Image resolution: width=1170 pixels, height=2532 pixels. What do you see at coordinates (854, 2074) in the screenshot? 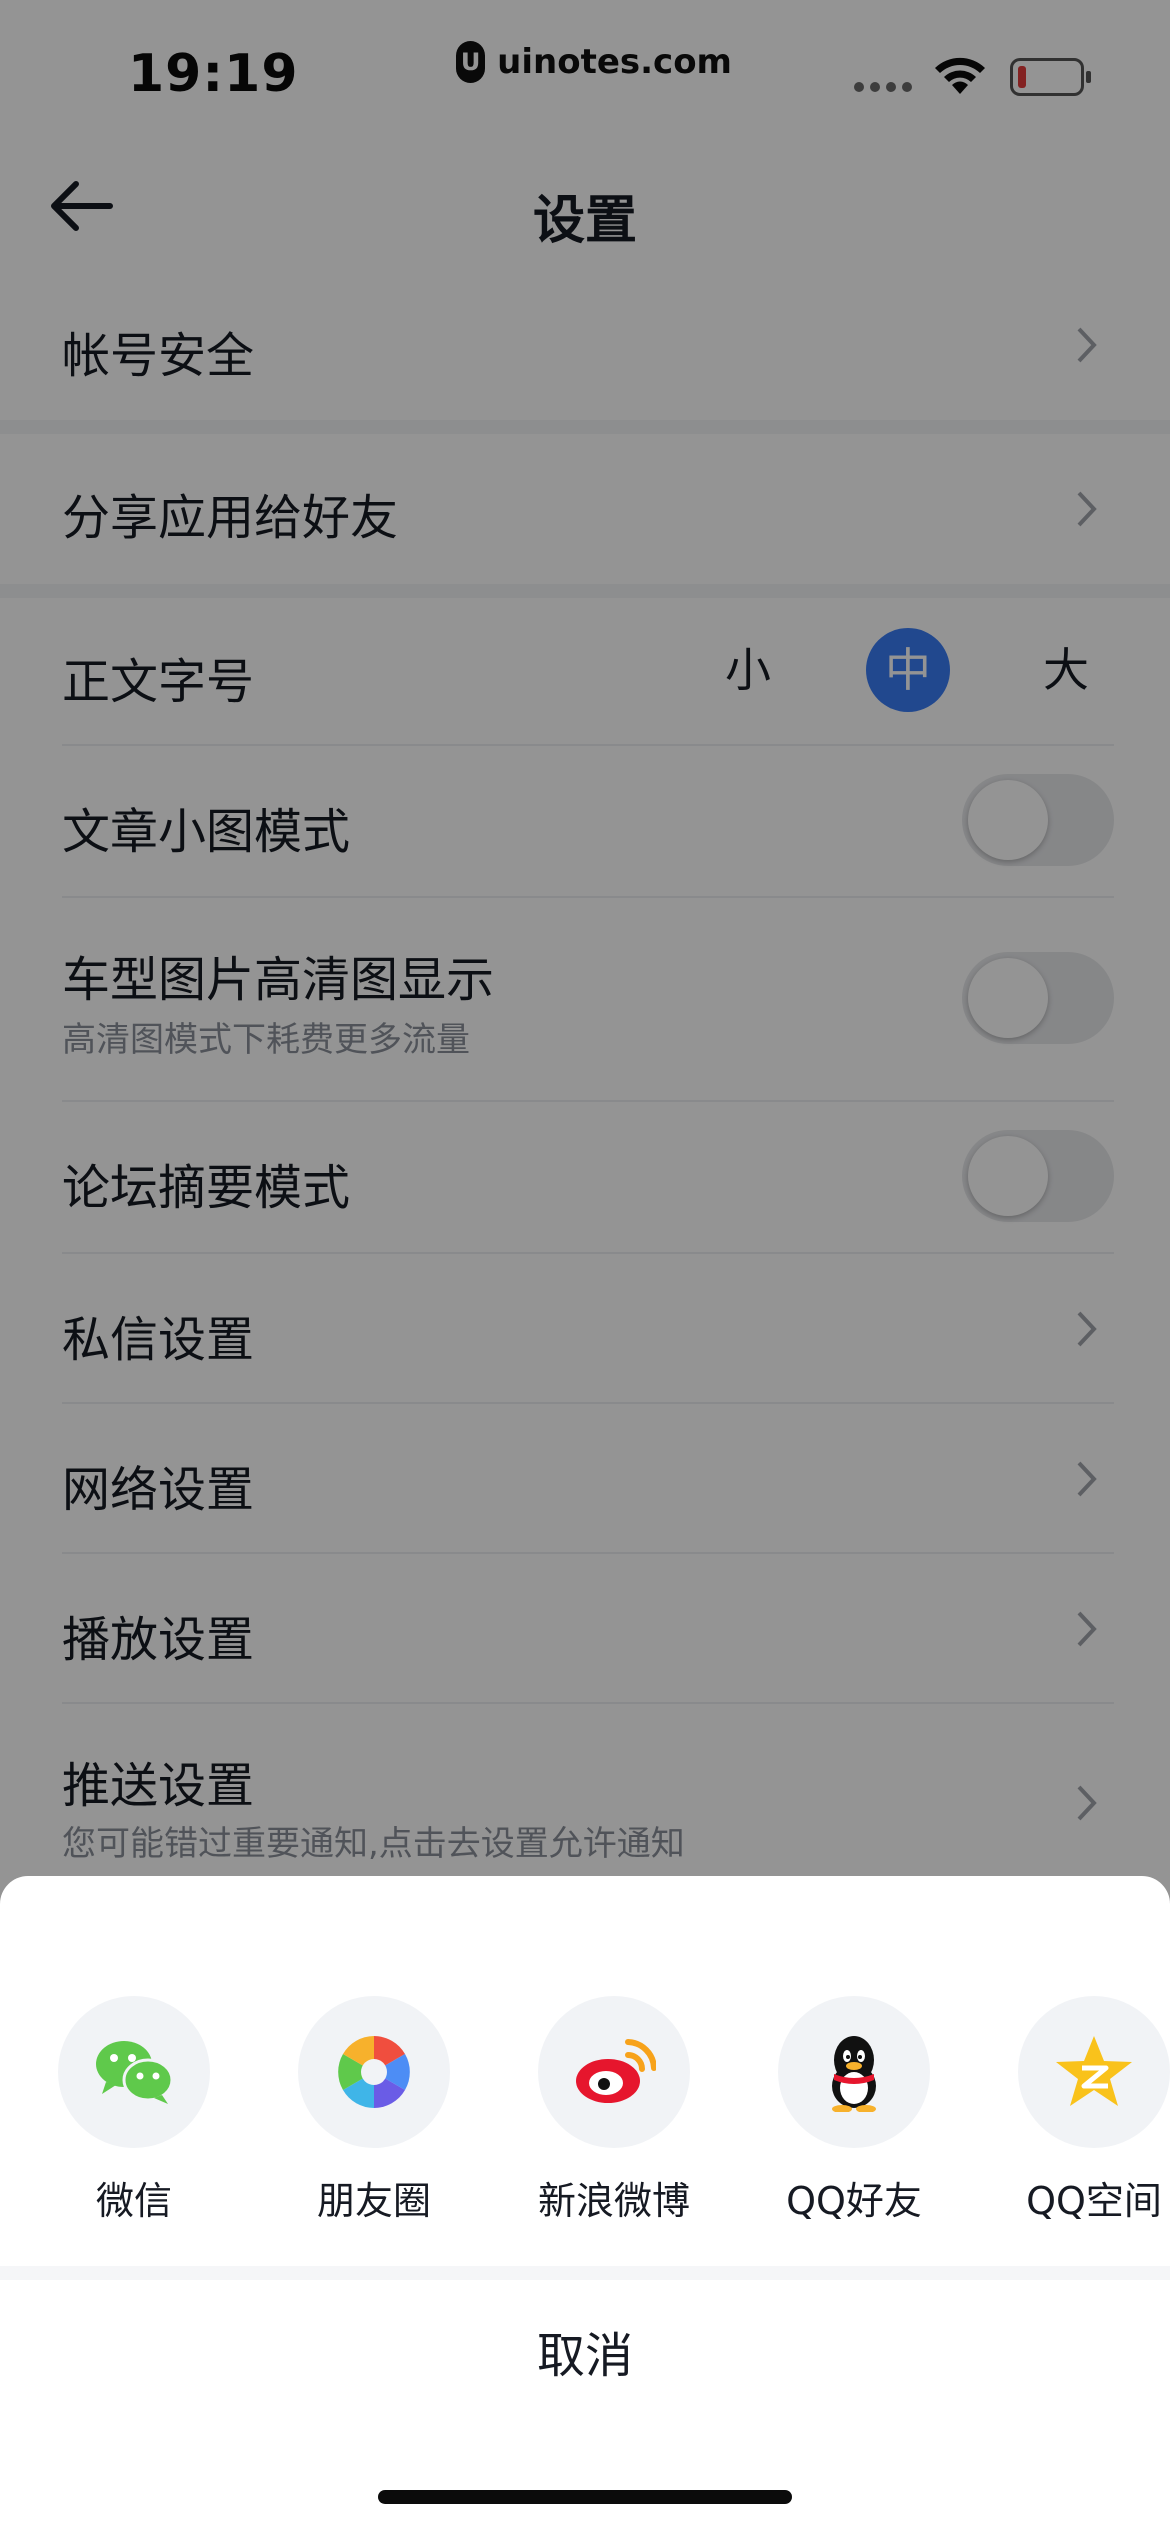
I see `qq-icon` at bounding box center [854, 2074].